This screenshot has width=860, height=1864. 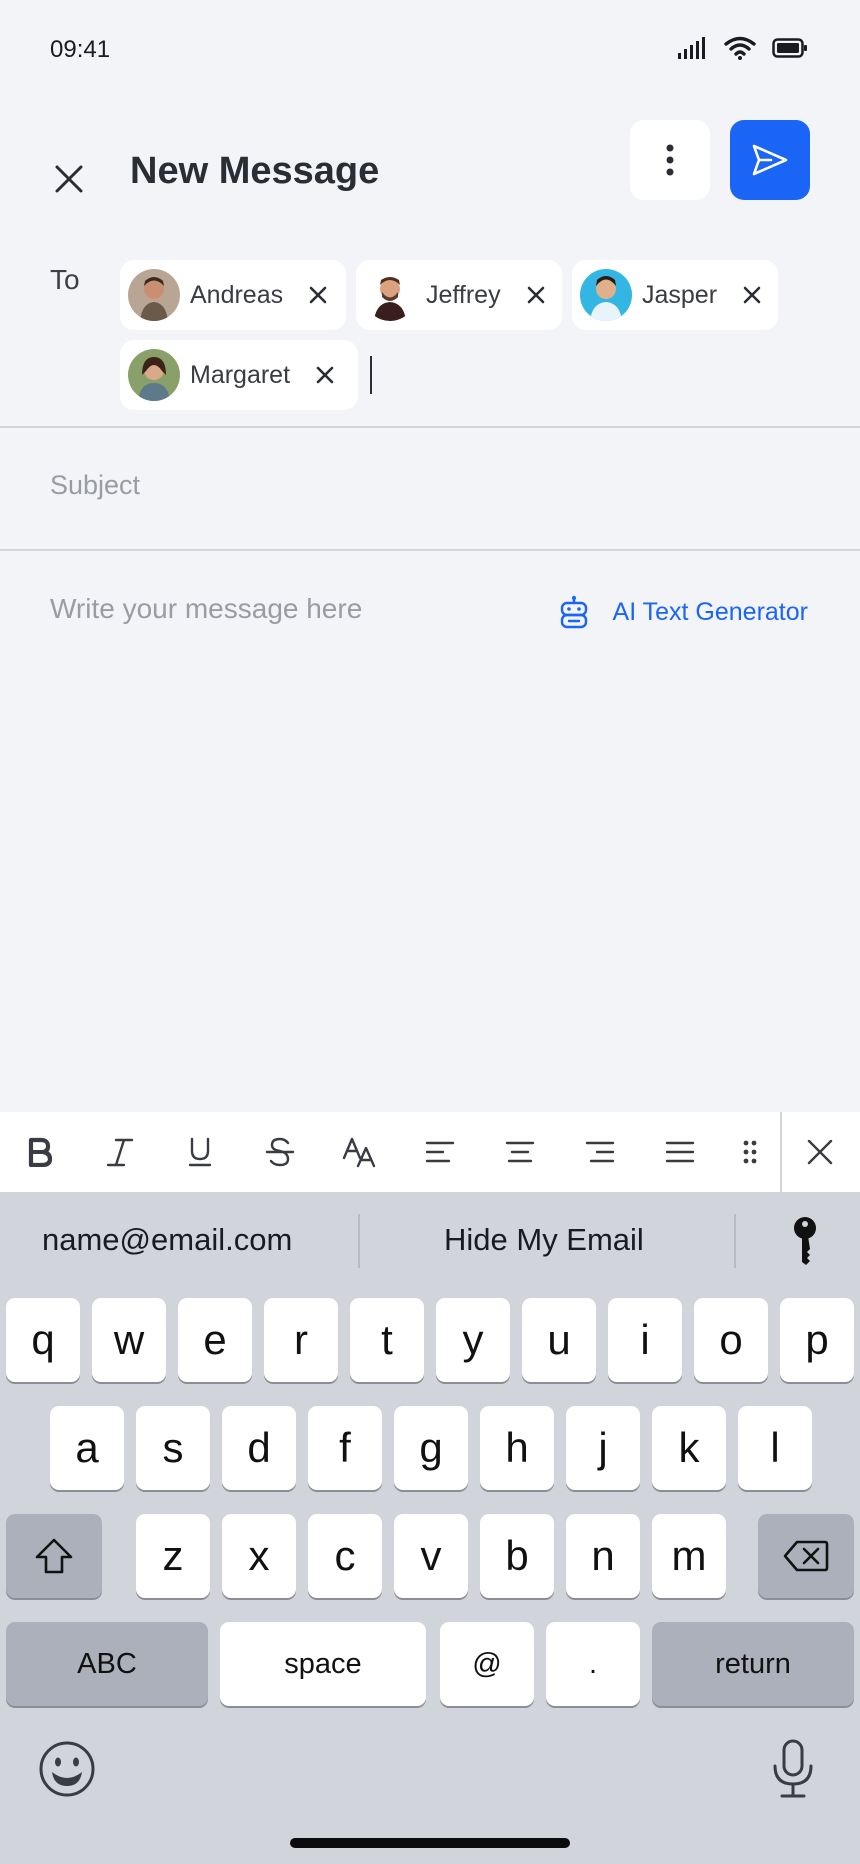 I want to click on key-e: e, so click(x=215, y=1340).